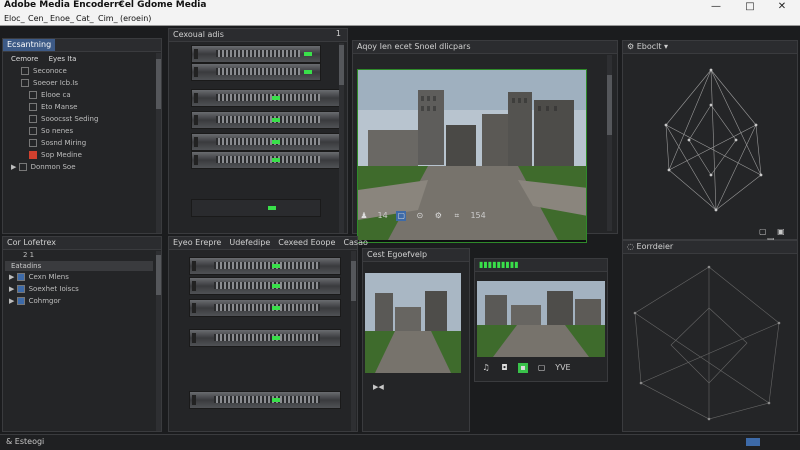 The image size is (800, 450). What do you see at coordinates (31, 243) in the screenshot?
I see `tab-metadata: Cor Lofetrex` at bounding box center [31, 243].